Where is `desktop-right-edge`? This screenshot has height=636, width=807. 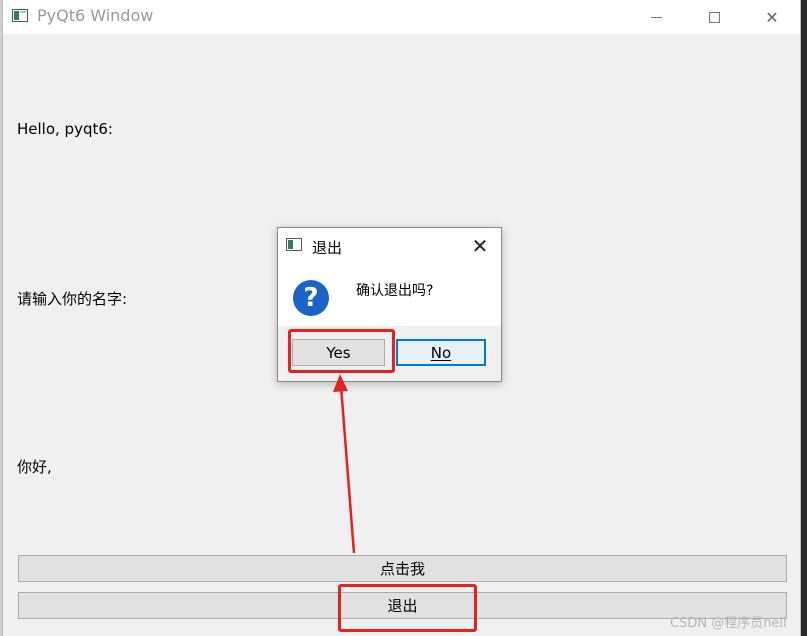 desktop-right-edge is located at coordinates (804, 318).